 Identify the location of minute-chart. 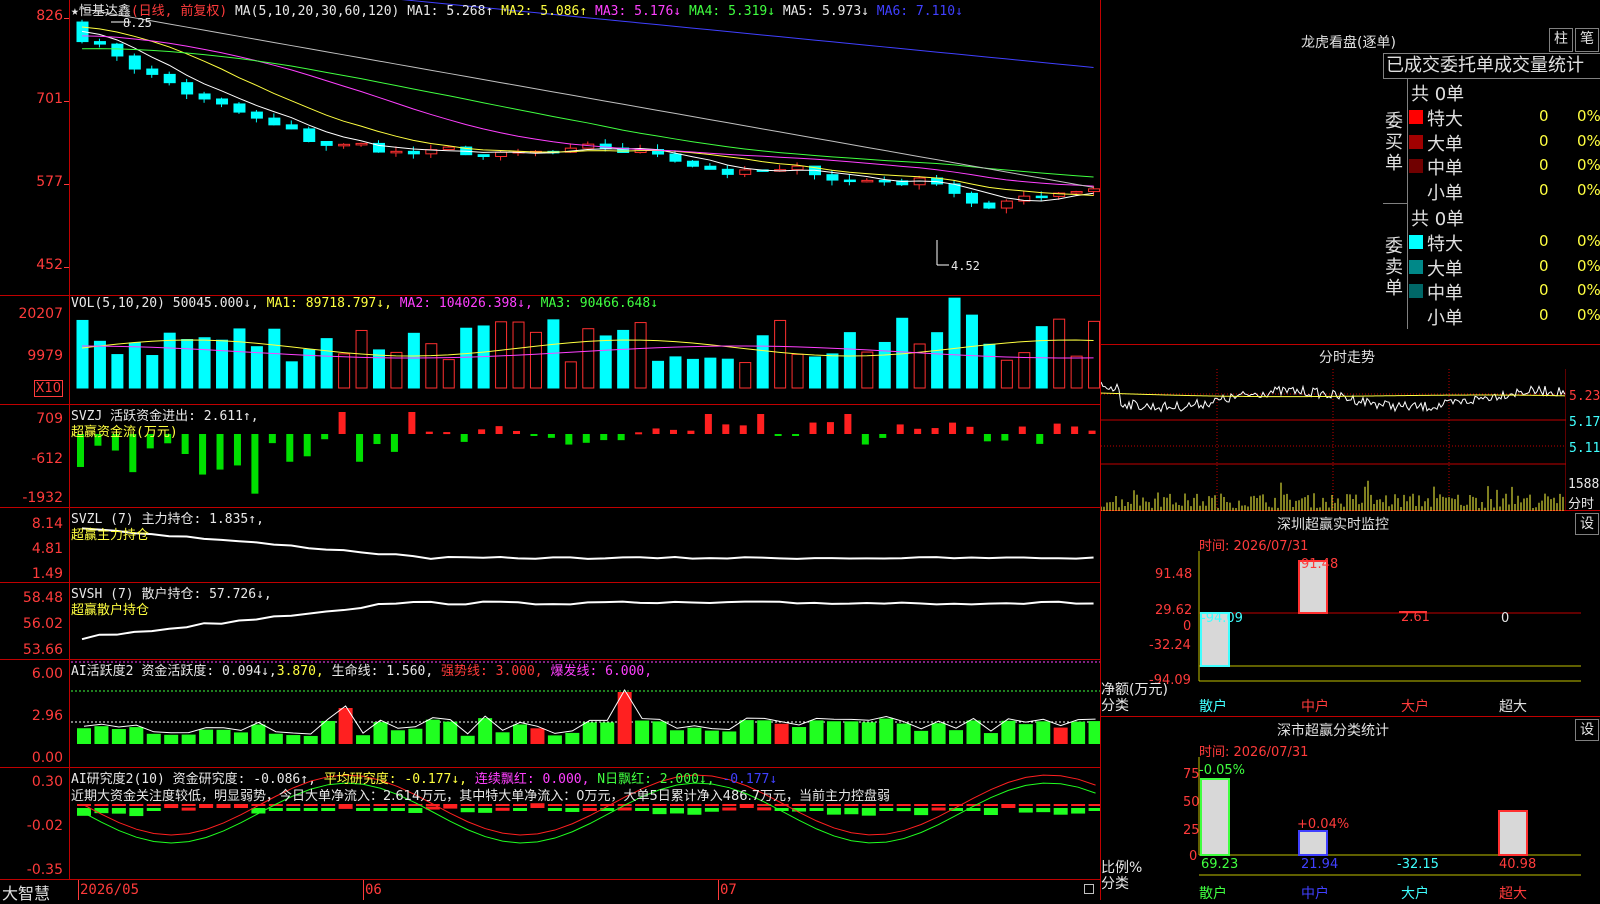
(1333, 440).